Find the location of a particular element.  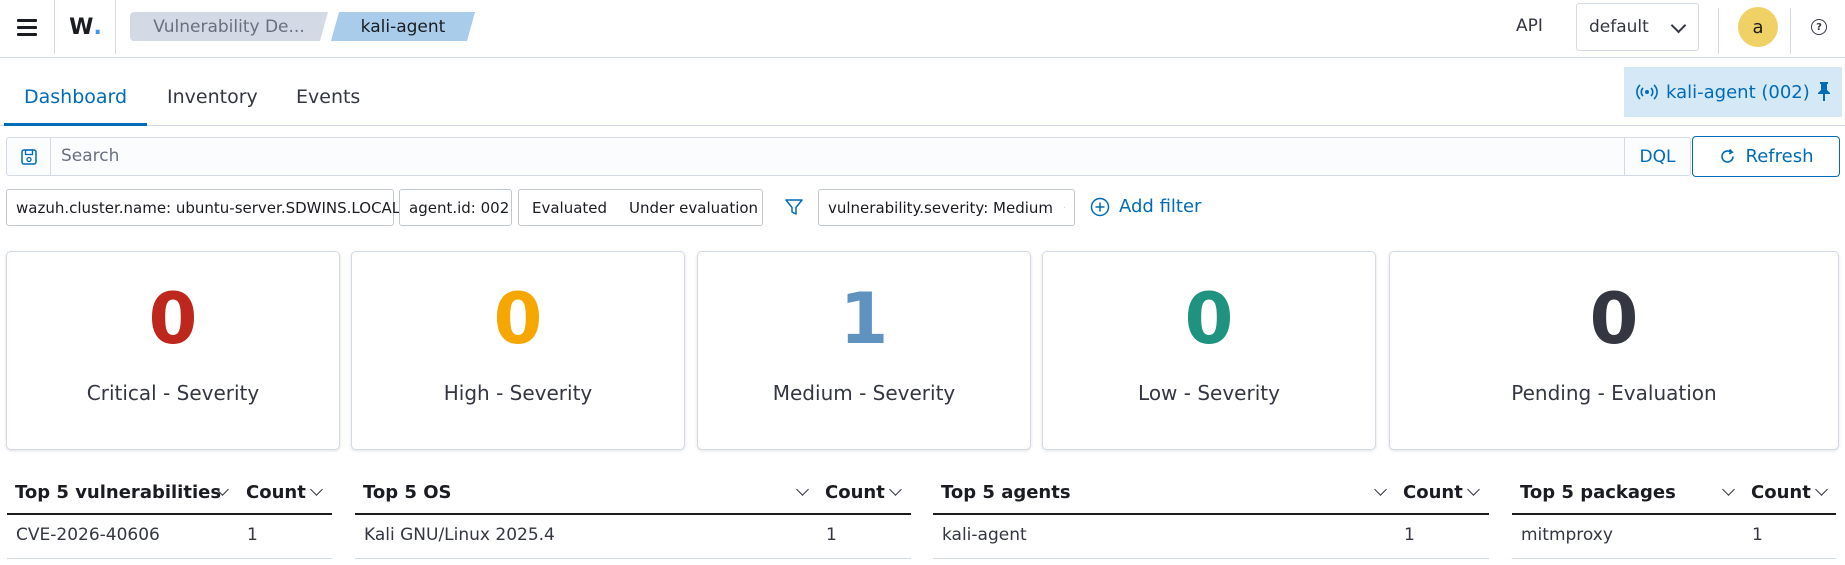

filter-icon is located at coordinates (794, 207).